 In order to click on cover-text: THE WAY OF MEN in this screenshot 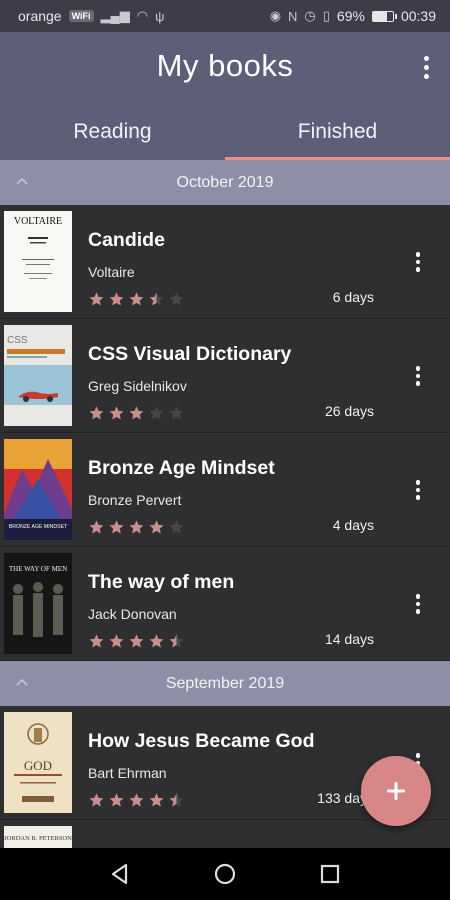, I will do `click(38, 569)`.